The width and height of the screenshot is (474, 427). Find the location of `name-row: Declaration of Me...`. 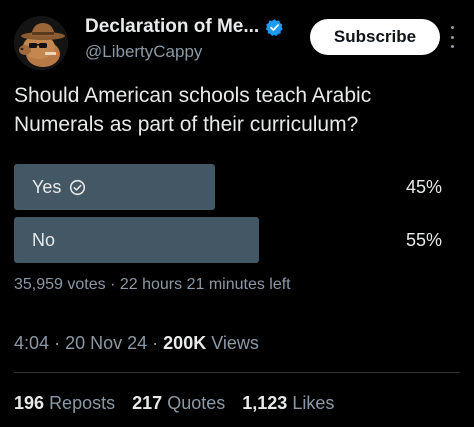

name-row: Declaration of Me... is located at coordinates (184, 27).